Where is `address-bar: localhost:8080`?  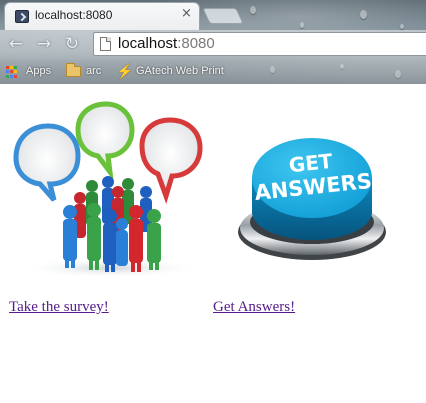
address-bar: localhost:8080 is located at coordinates (259, 44).